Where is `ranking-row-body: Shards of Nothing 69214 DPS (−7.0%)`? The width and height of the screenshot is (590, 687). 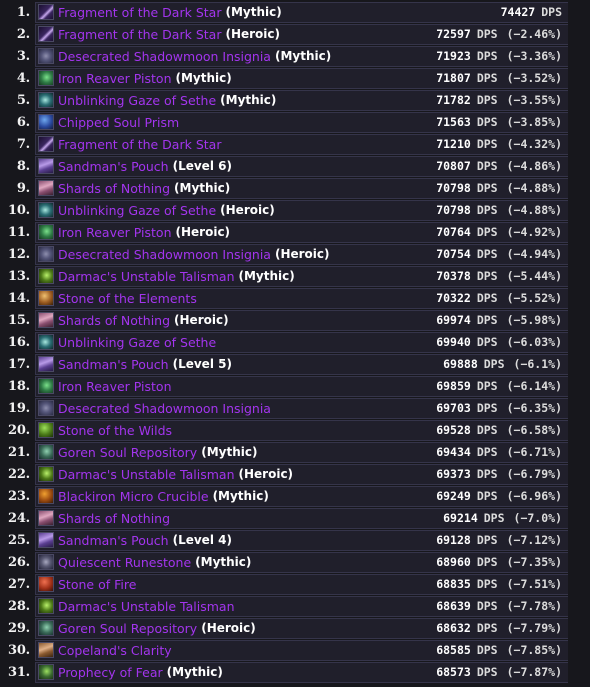
ranking-row-body: Shards of Nothing 69214 DPS (−7.0%) is located at coordinates (301, 518).